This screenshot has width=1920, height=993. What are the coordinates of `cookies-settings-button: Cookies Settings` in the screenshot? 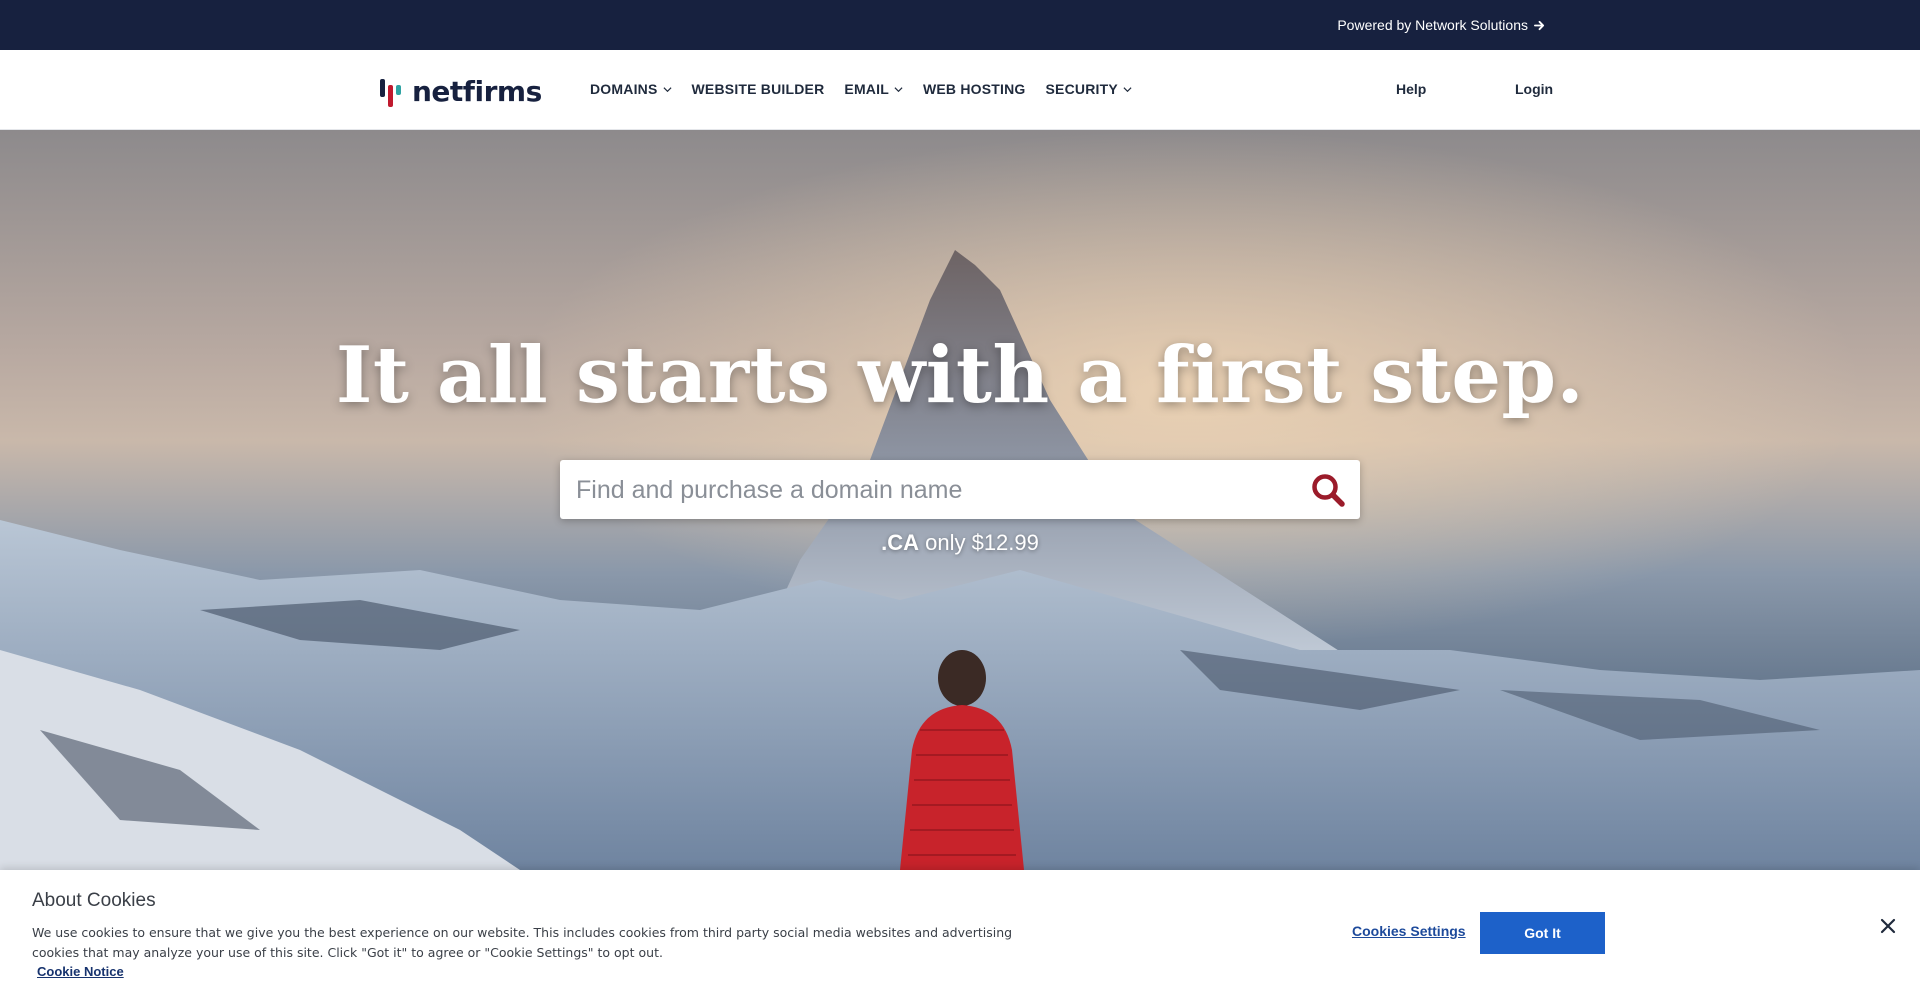 It's located at (1409, 931).